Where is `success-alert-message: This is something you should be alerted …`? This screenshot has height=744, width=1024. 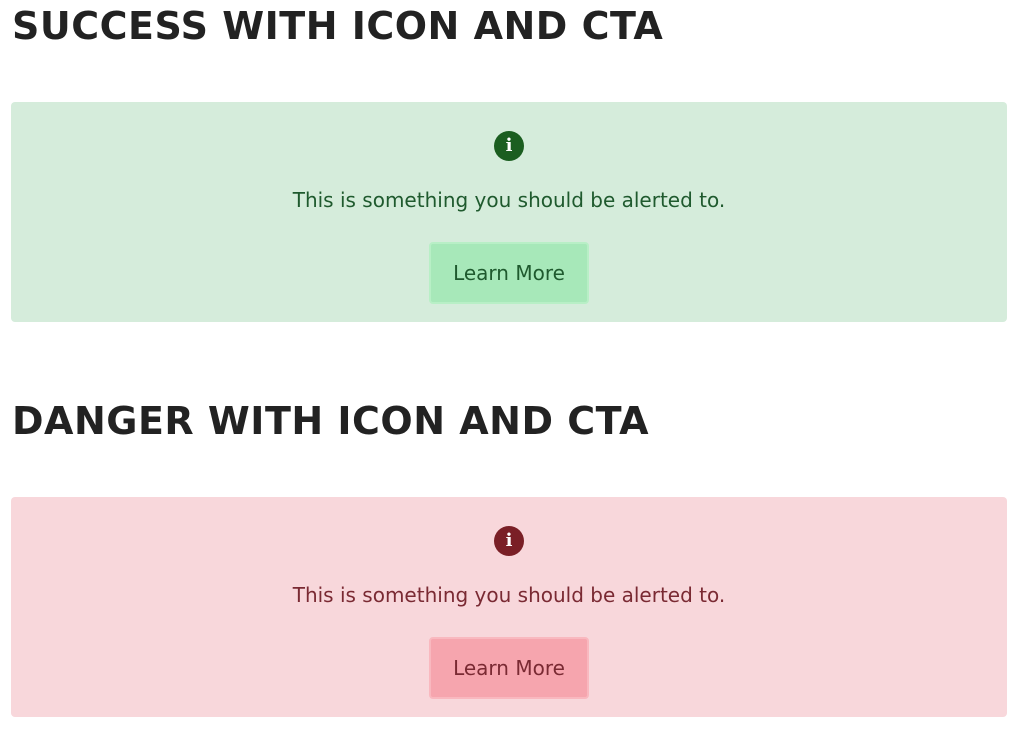 success-alert-message: This is something you should be alerted … is located at coordinates (509, 200).